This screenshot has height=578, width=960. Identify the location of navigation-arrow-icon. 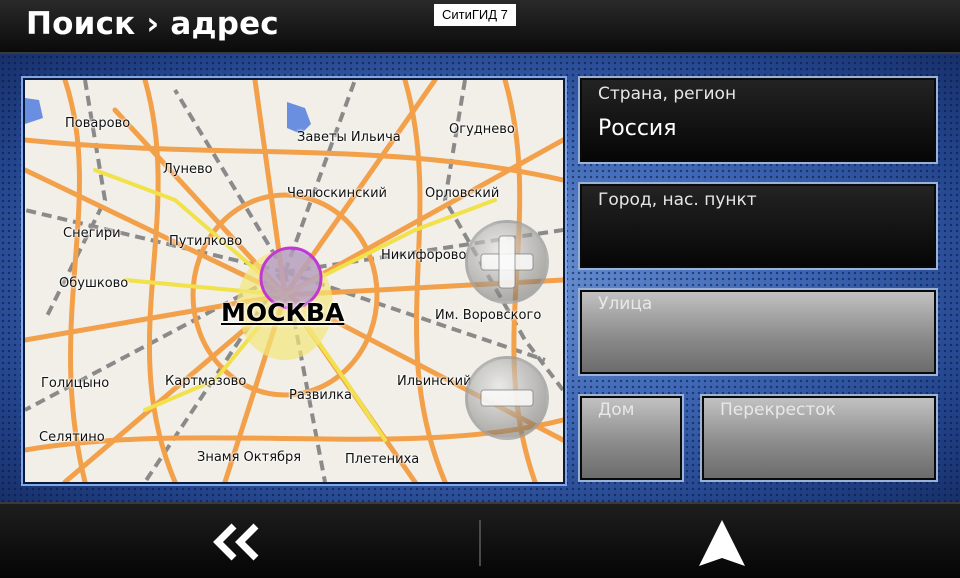
(722, 543).